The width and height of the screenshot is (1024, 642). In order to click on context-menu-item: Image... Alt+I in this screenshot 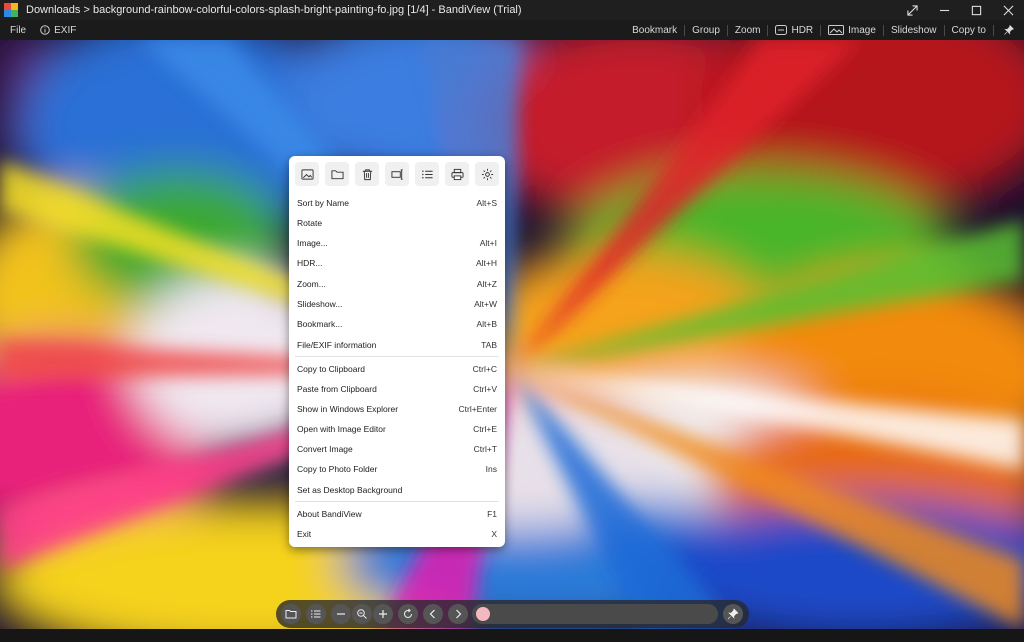, I will do `click(397, 243)`.